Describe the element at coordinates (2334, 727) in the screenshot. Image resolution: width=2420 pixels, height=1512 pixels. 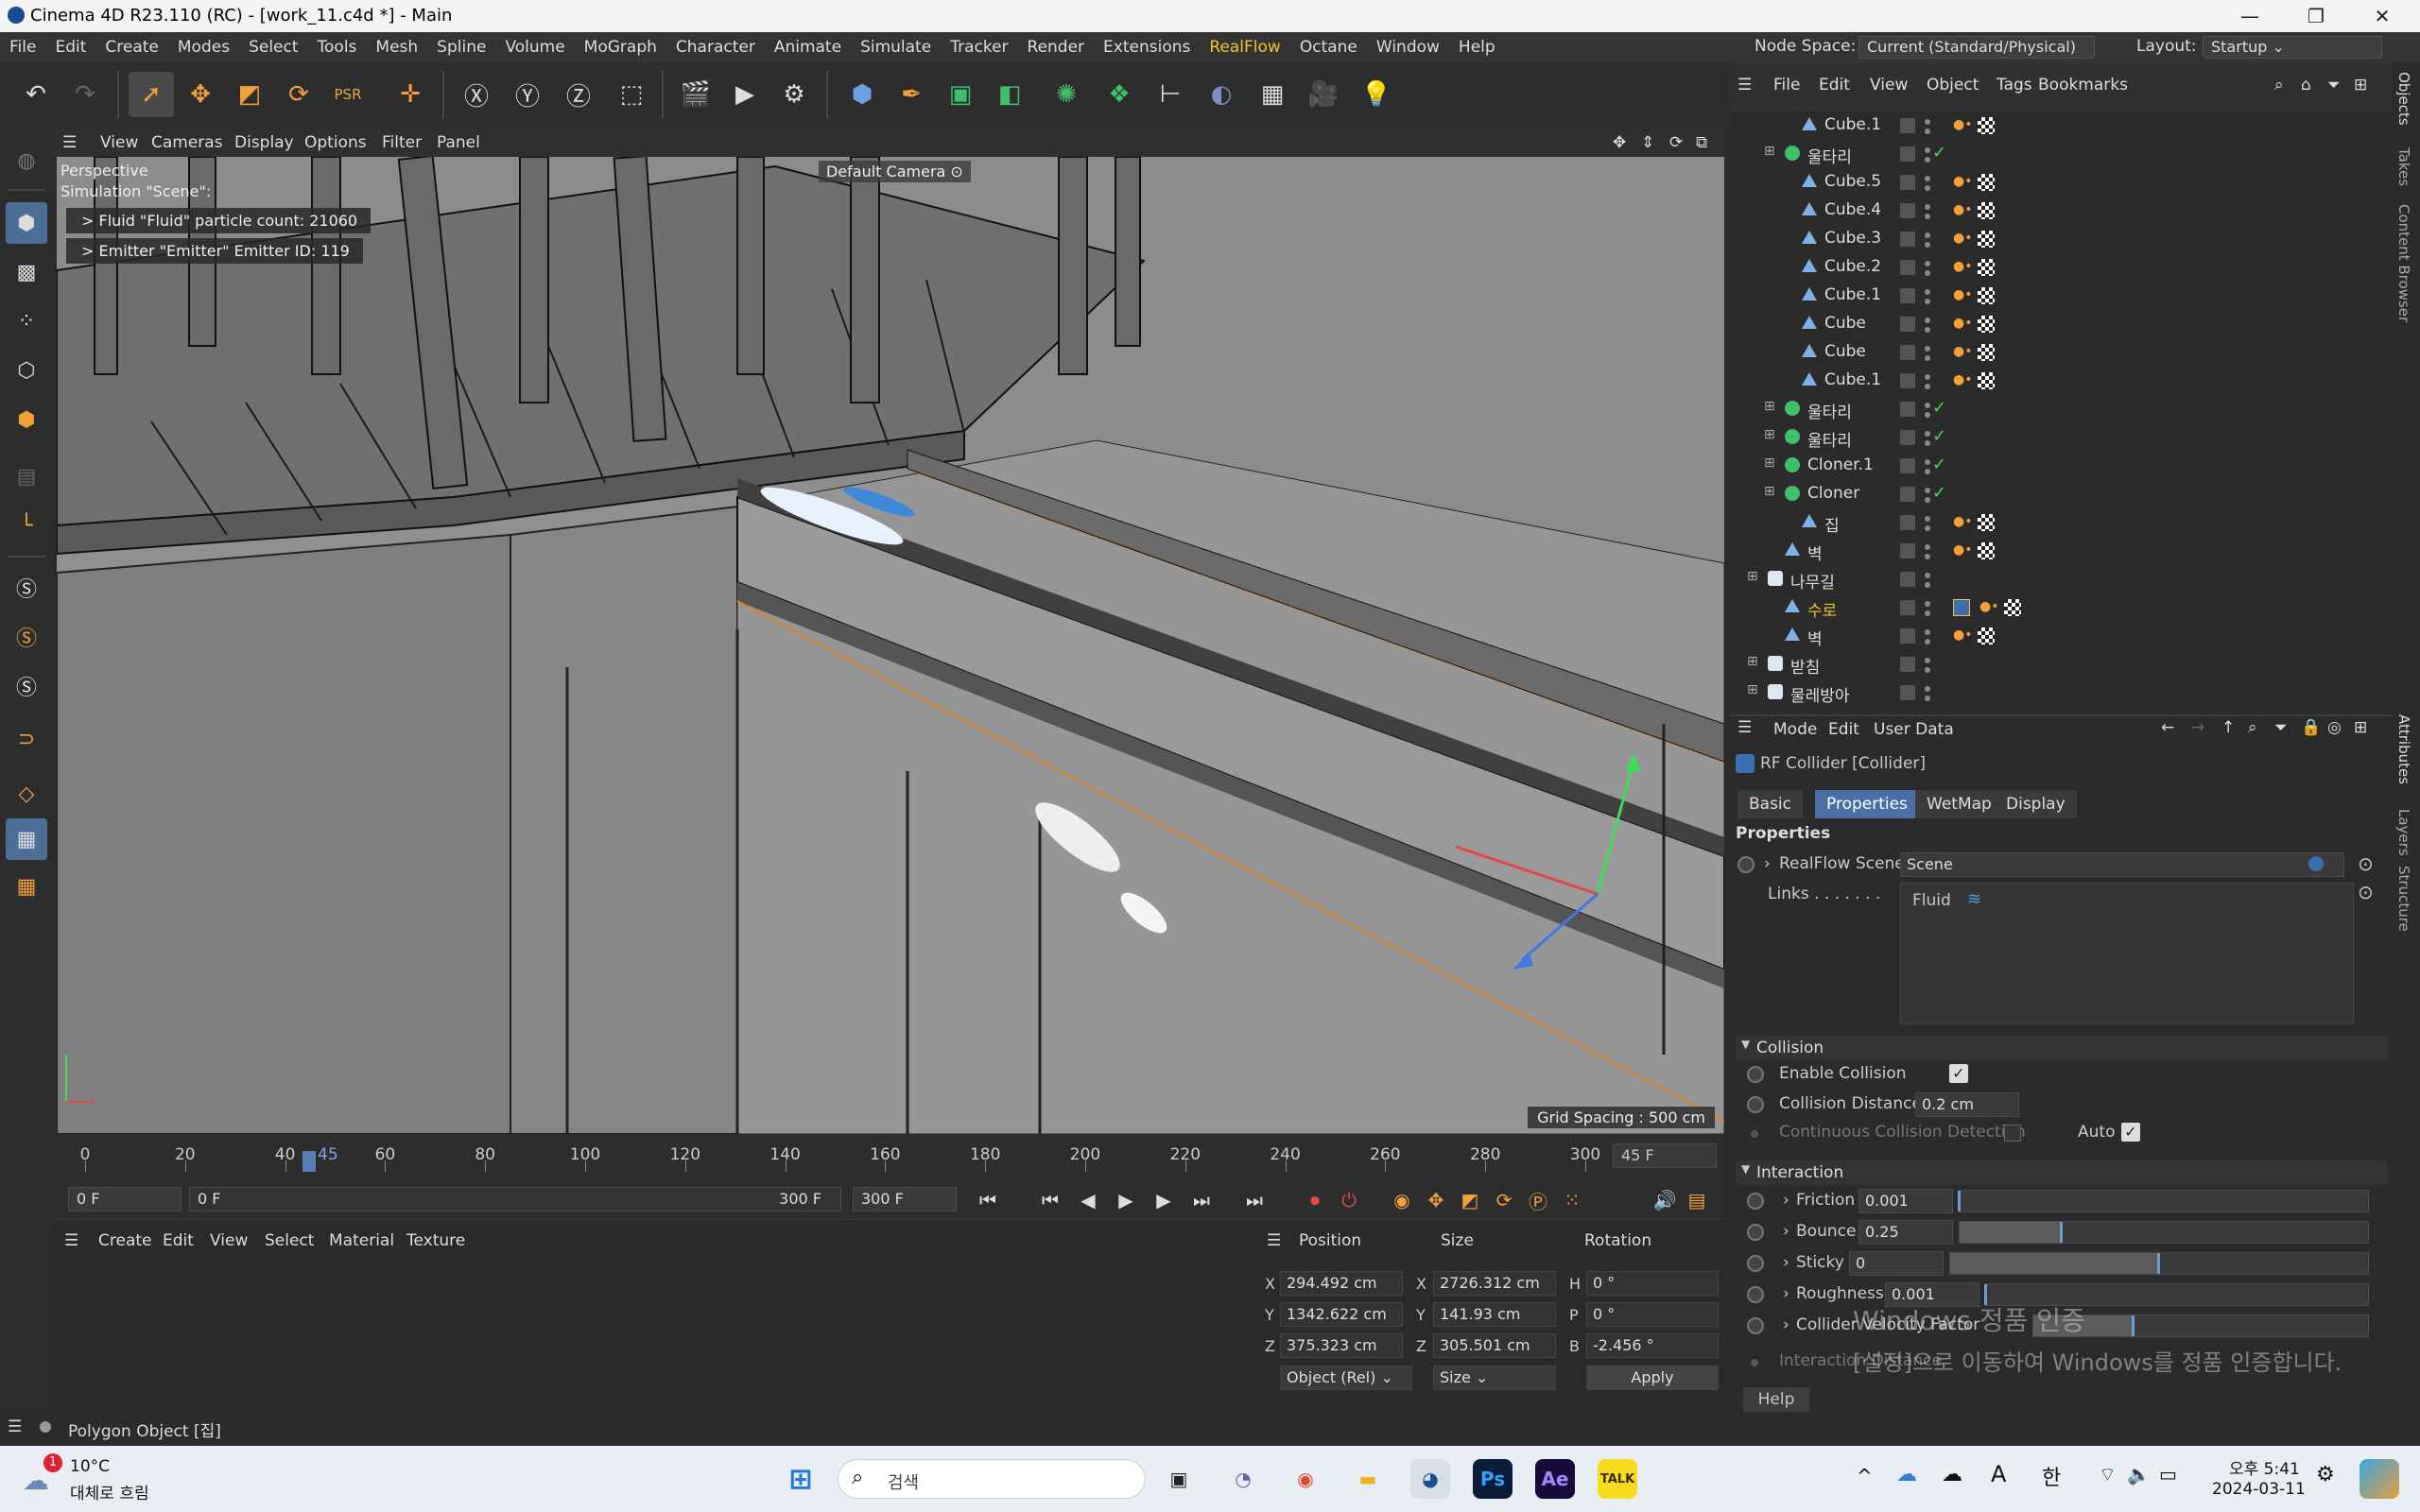
I see `attr-target-icon: ◎` at that location.